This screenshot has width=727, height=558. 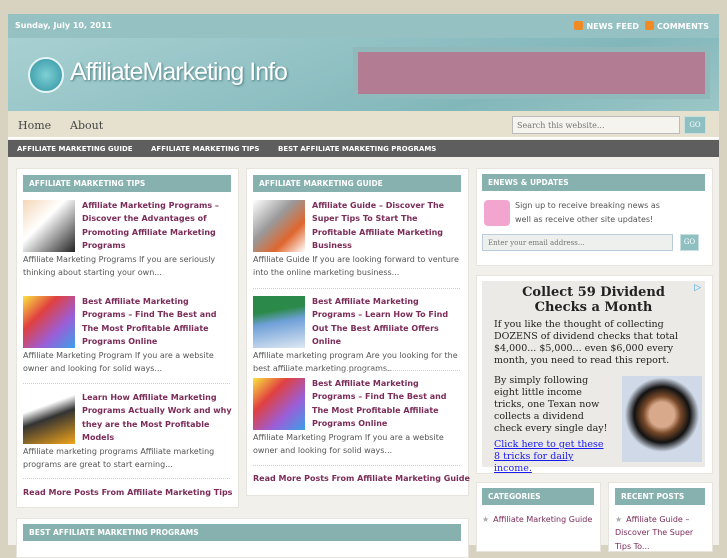 I want to click on nav-home: Home, so click(x=34, y=125).